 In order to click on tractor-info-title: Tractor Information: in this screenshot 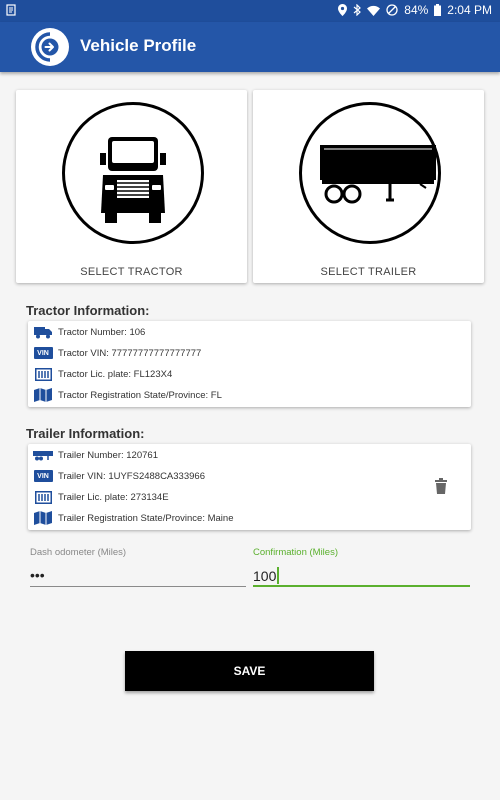, I will do `click(88, 310)`.